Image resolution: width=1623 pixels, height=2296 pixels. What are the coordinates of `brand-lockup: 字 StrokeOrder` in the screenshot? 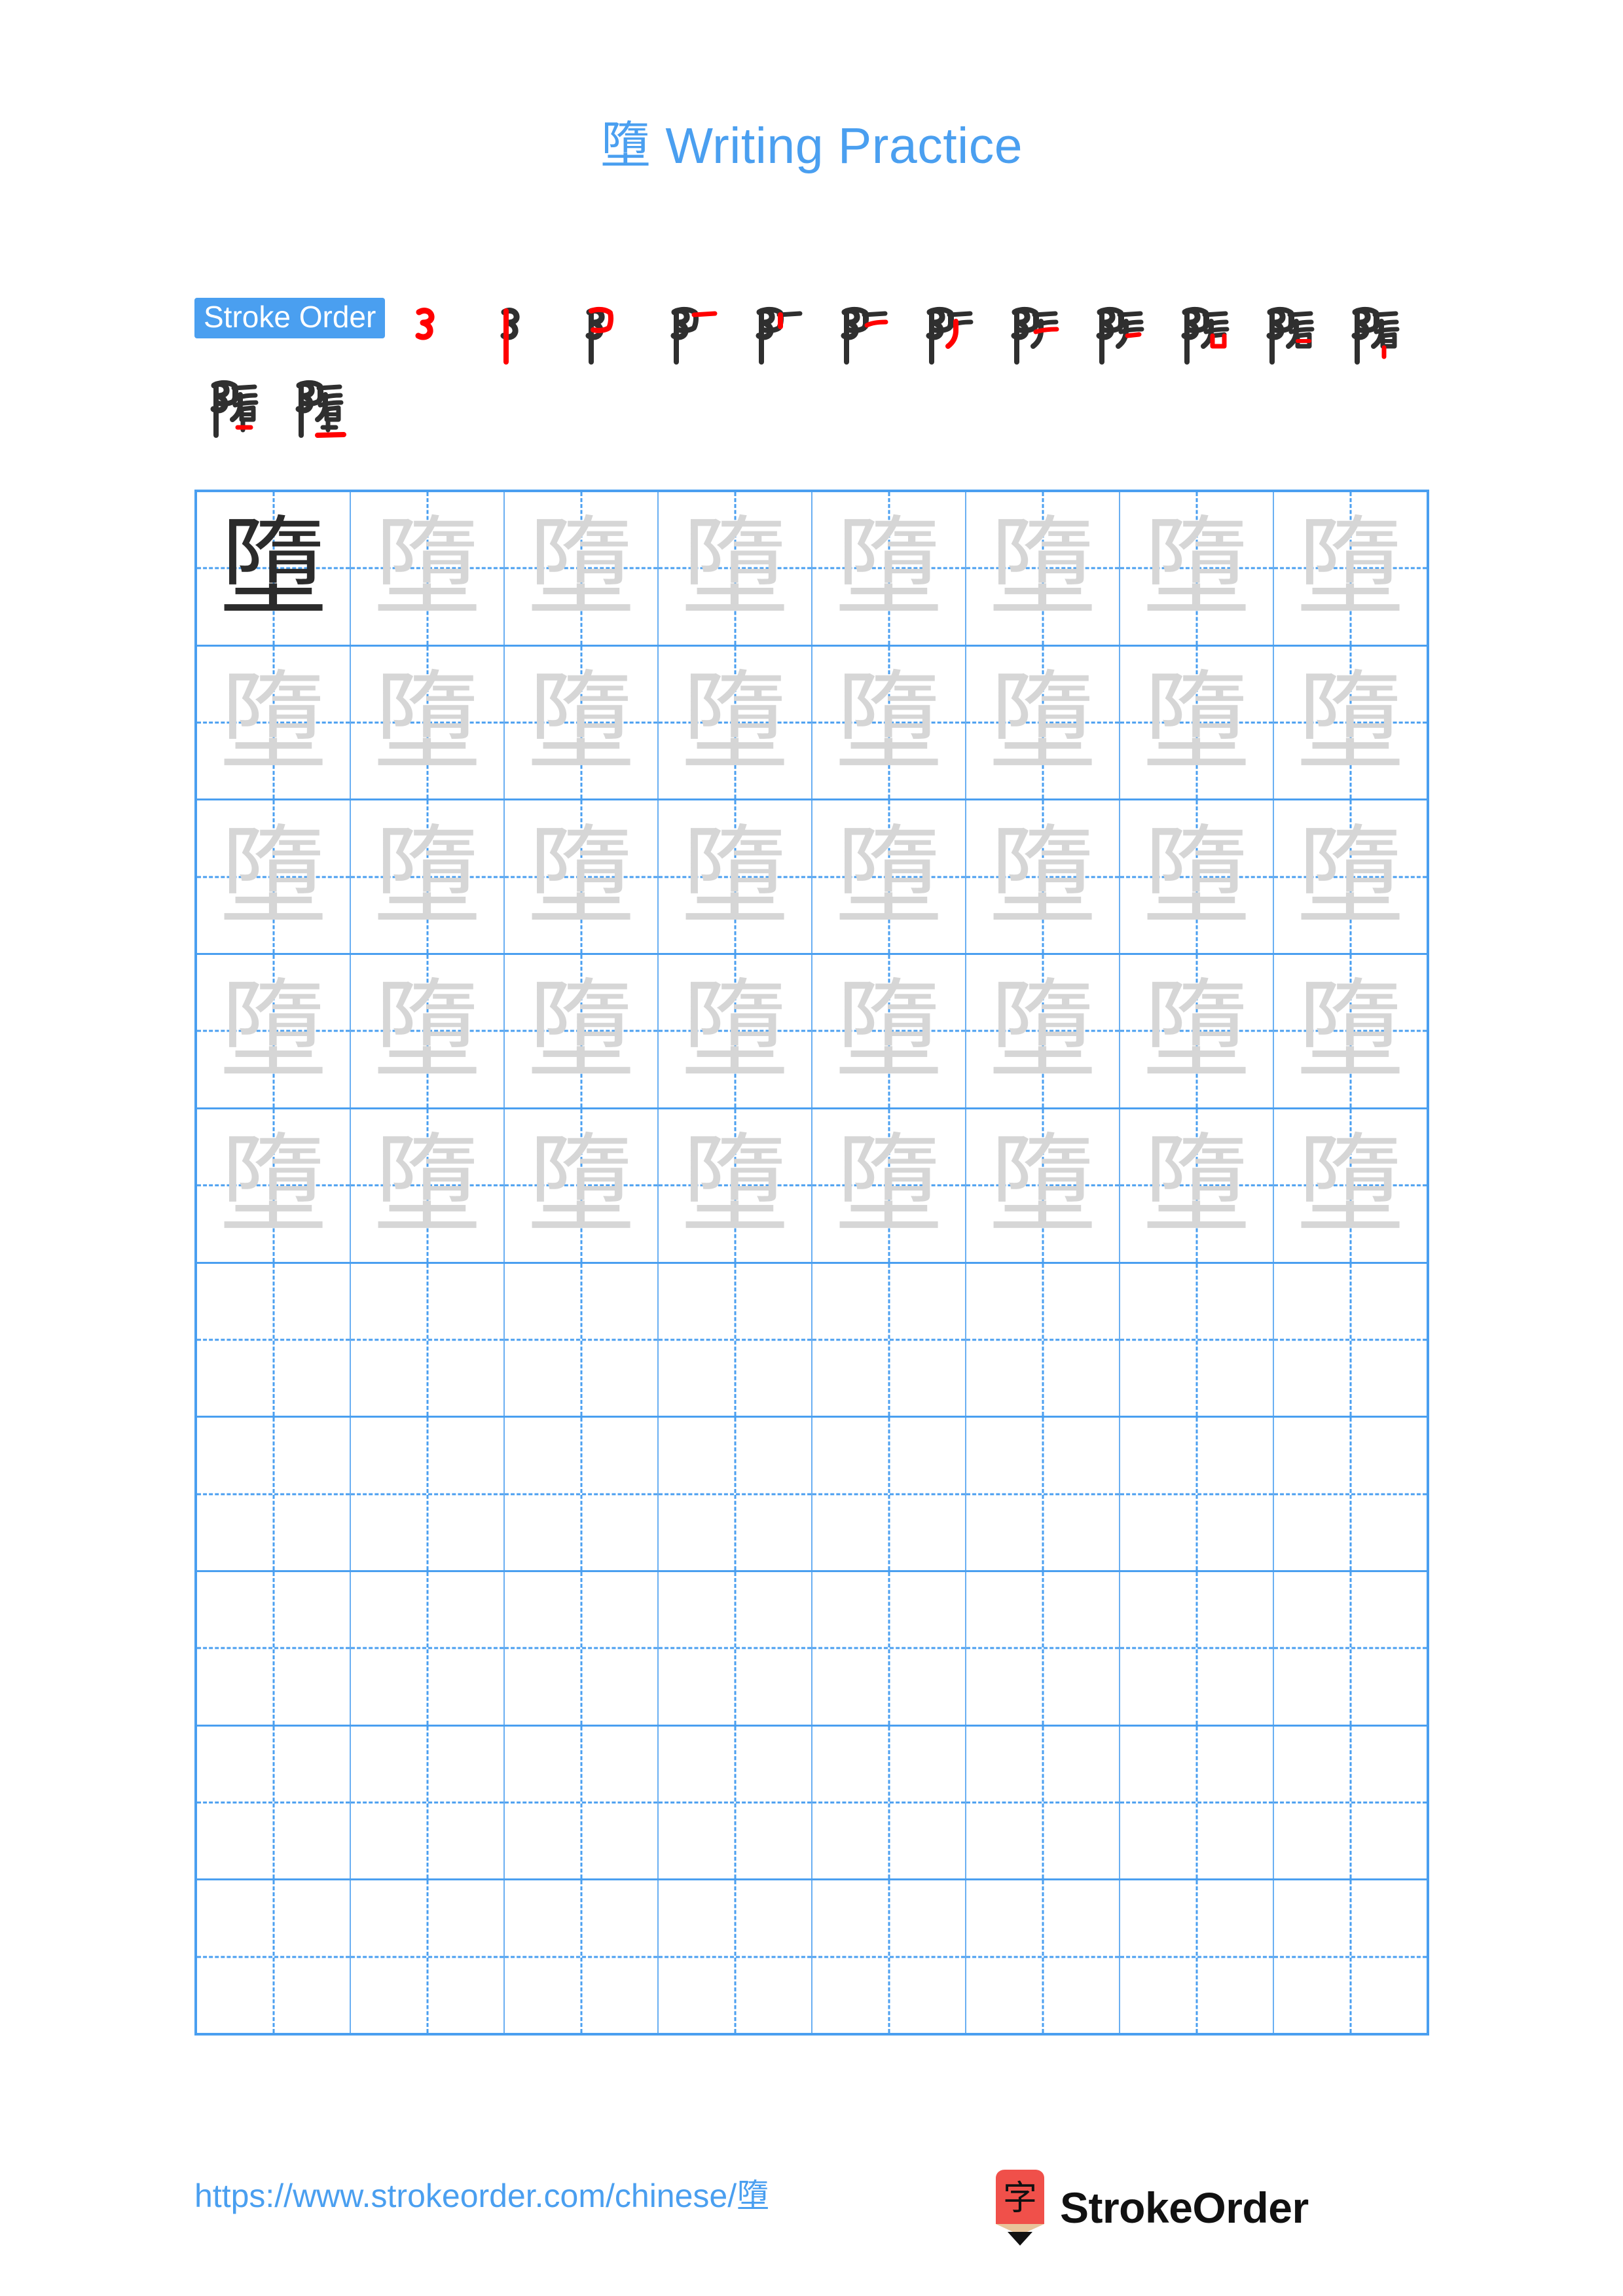 It's located at (1150, 2207).